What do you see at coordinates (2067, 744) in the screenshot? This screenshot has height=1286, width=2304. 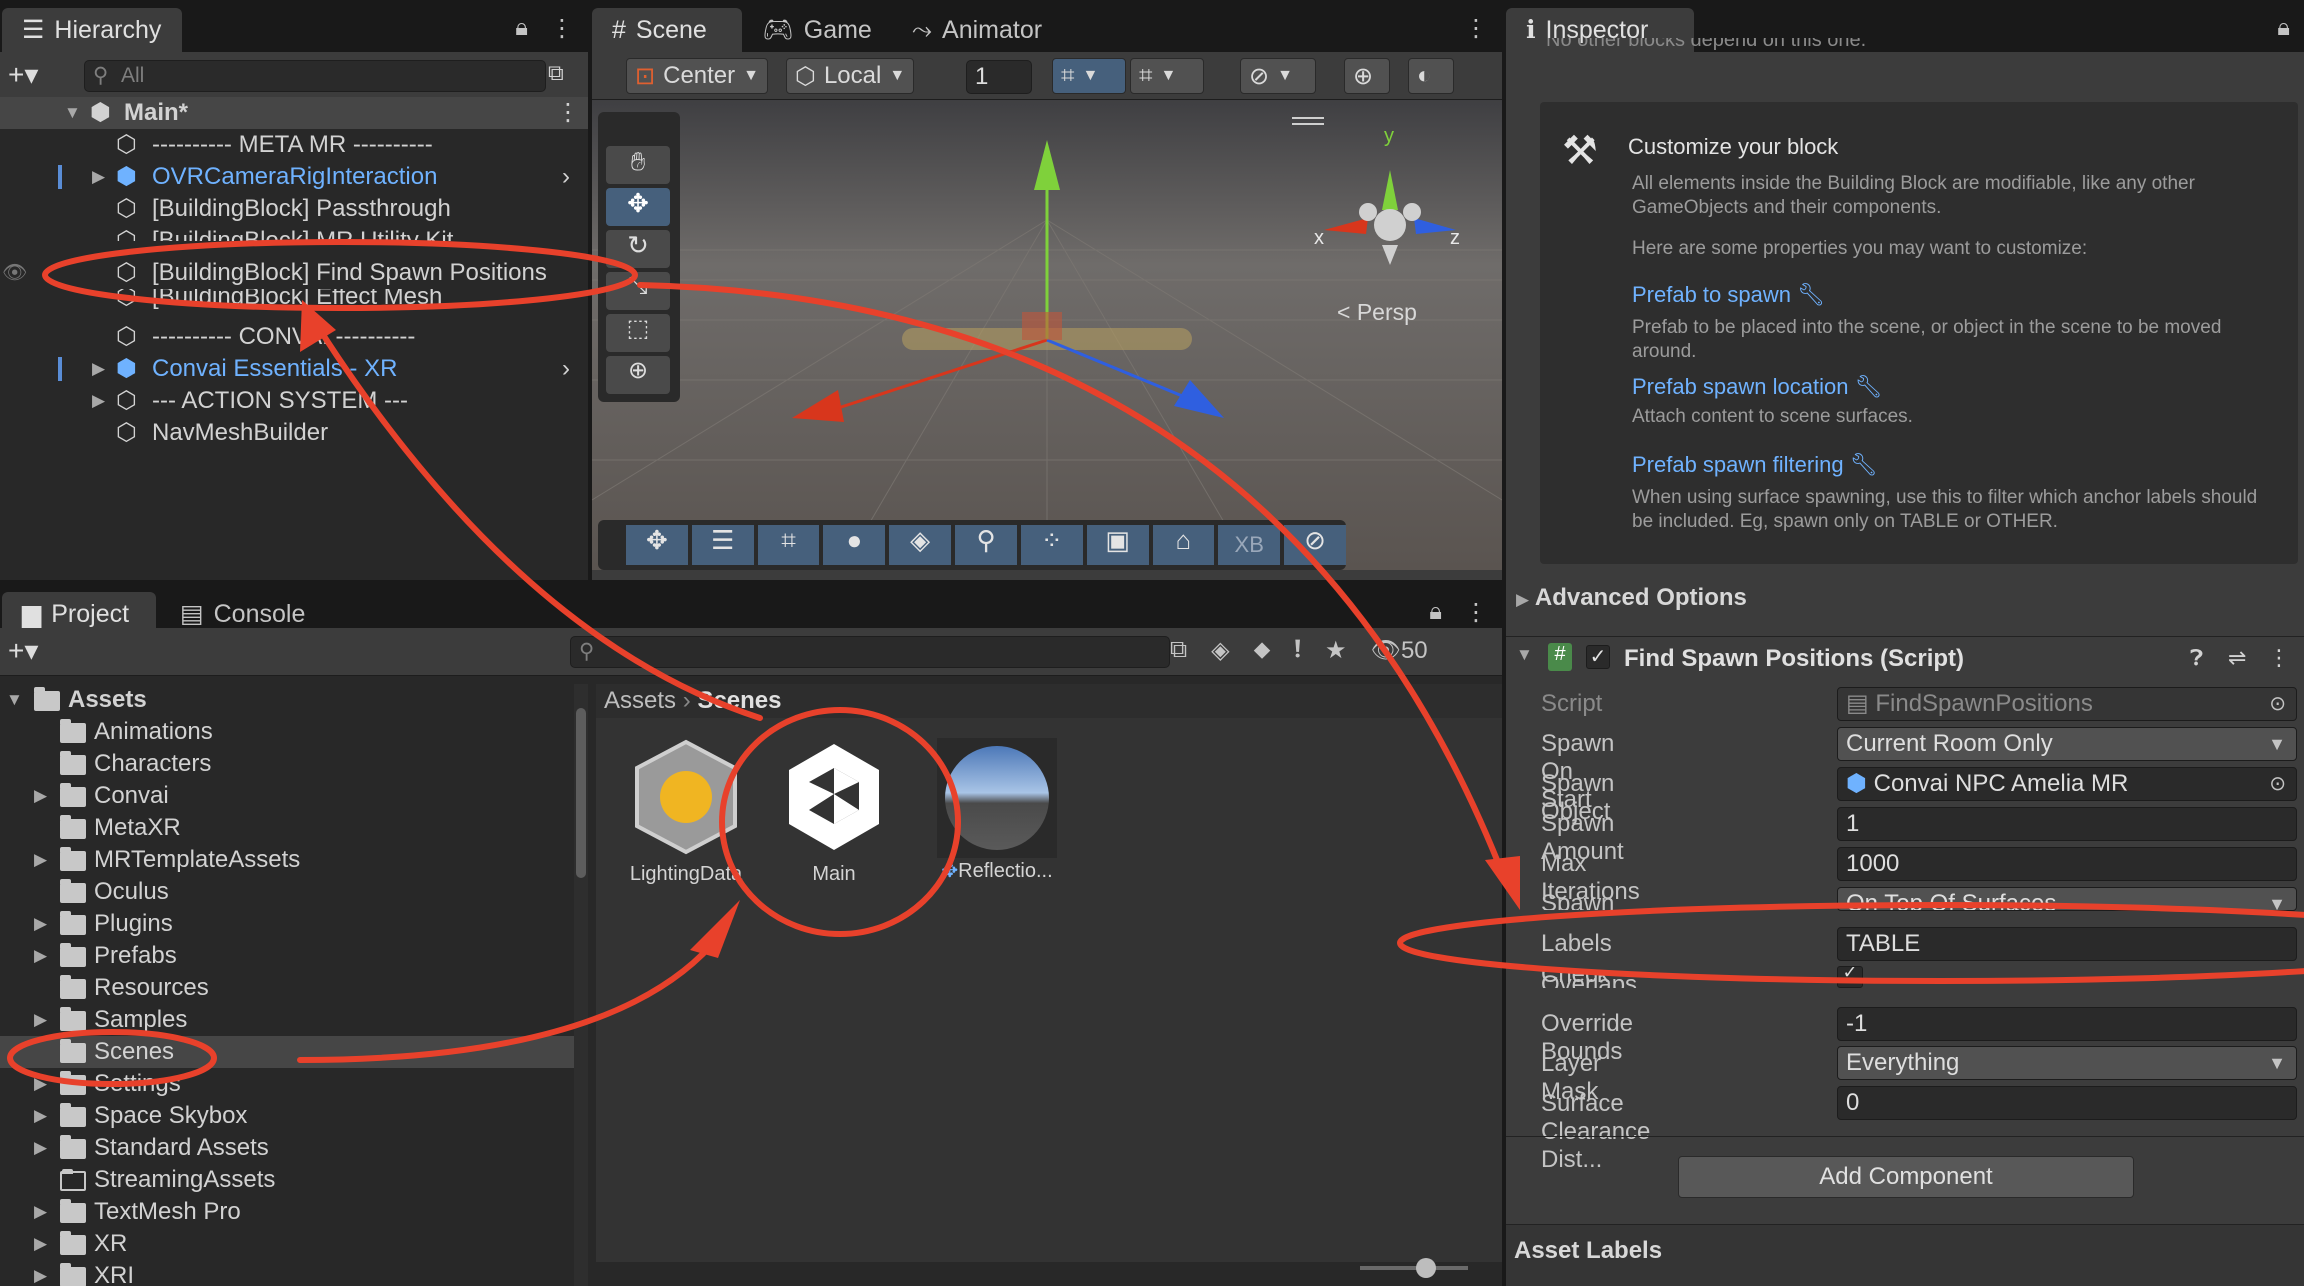 I see `spawn-on-start-dropdown: Current Room Only ▼` at bounding box center [2067, 744].